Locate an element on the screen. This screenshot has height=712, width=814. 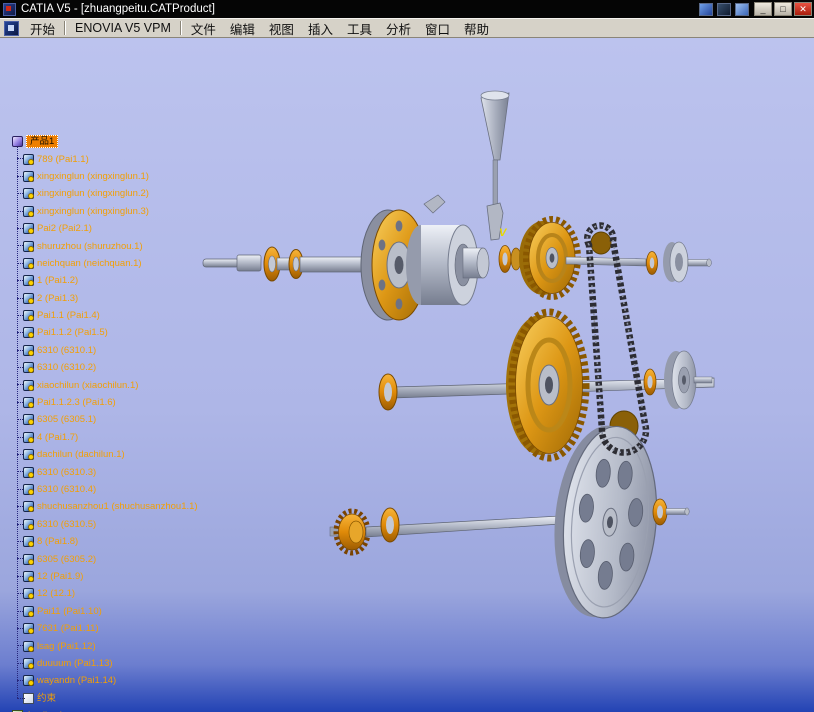
clutch-lug is located at coordinates (434, 204).